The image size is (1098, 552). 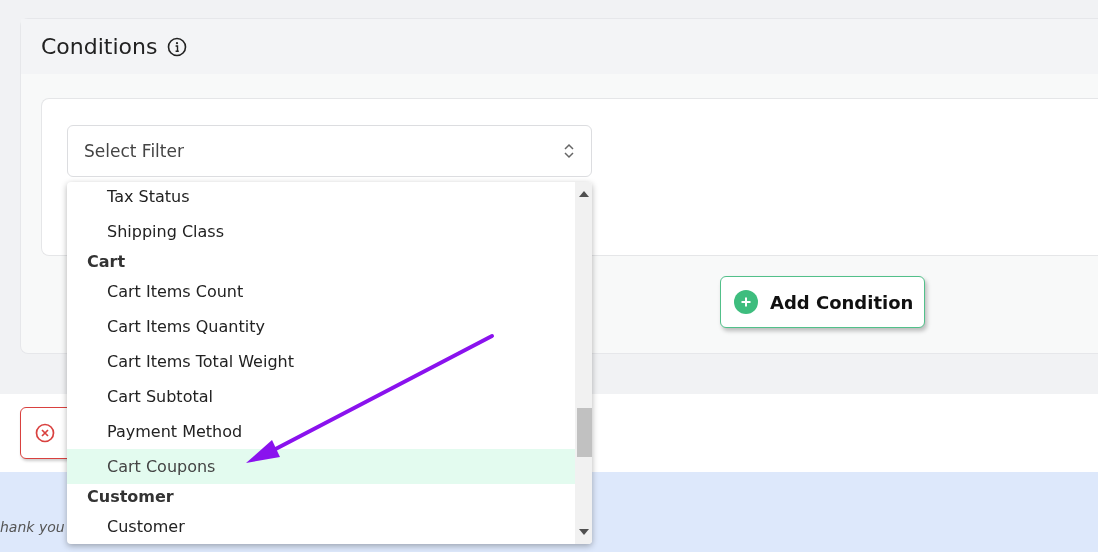 I want to click on filter-select: Select Filter, so click(x=329, y=151).